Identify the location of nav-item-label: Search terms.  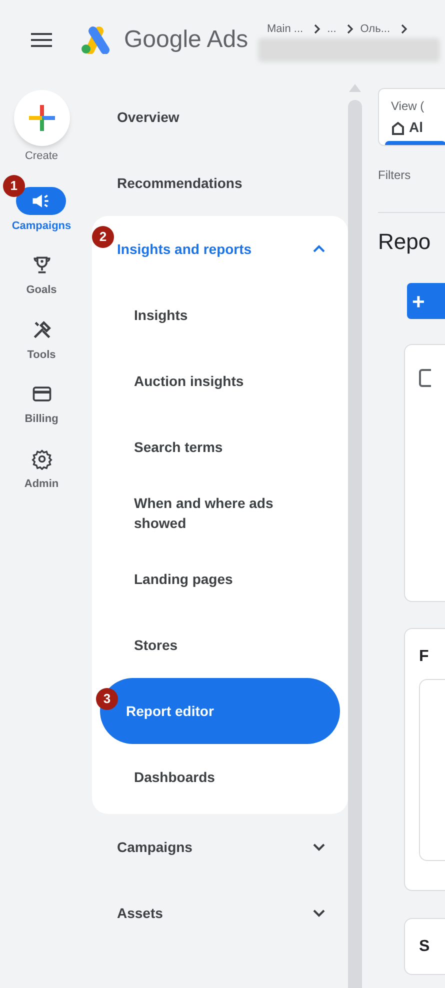
(178, 447).